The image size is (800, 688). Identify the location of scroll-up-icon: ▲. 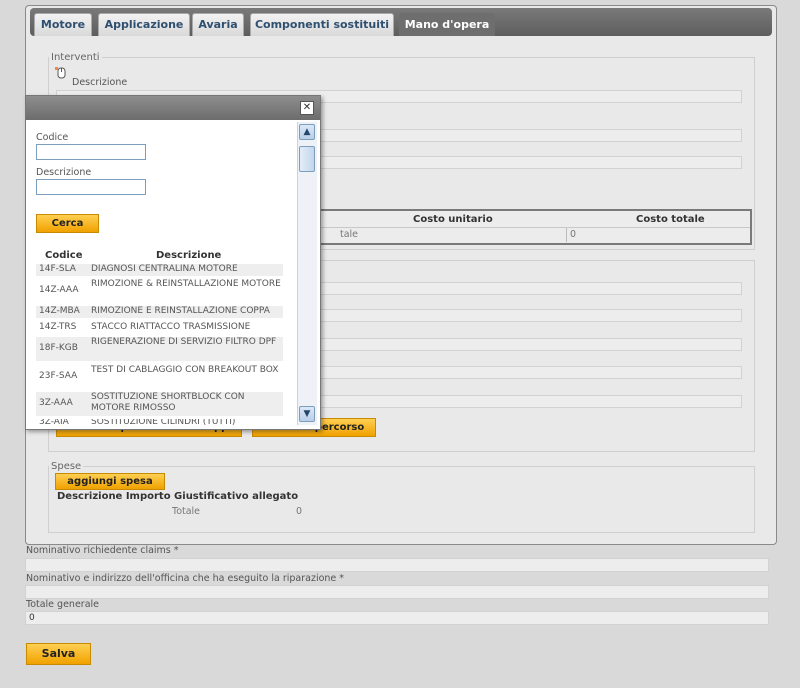
(307, 132).